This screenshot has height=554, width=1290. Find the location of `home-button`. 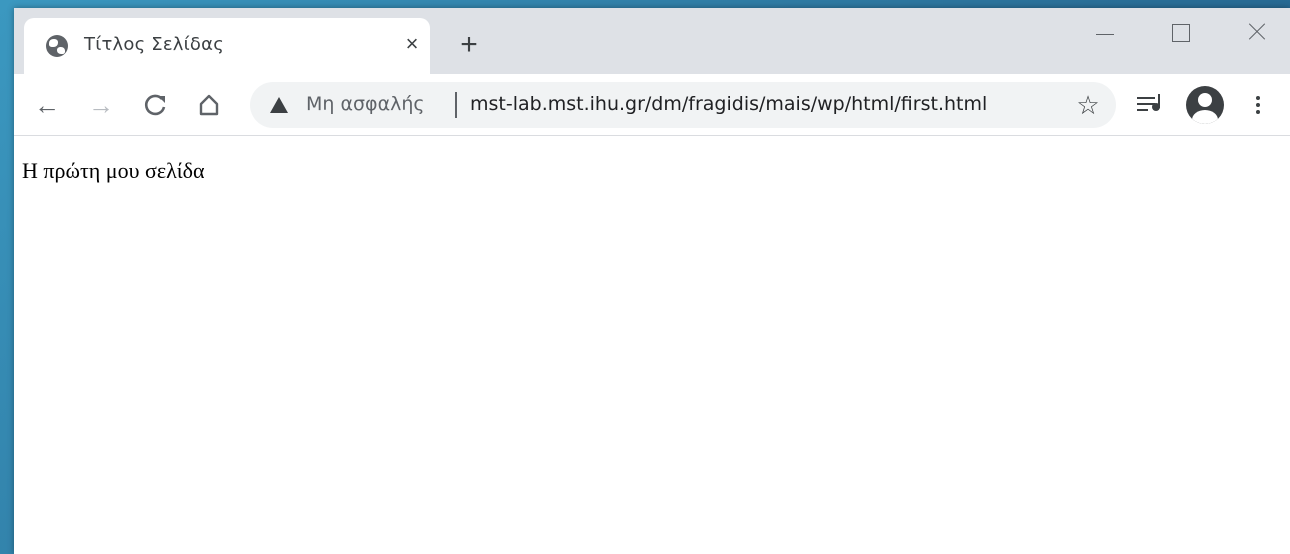

home-button is located at coordinates (209, 105).